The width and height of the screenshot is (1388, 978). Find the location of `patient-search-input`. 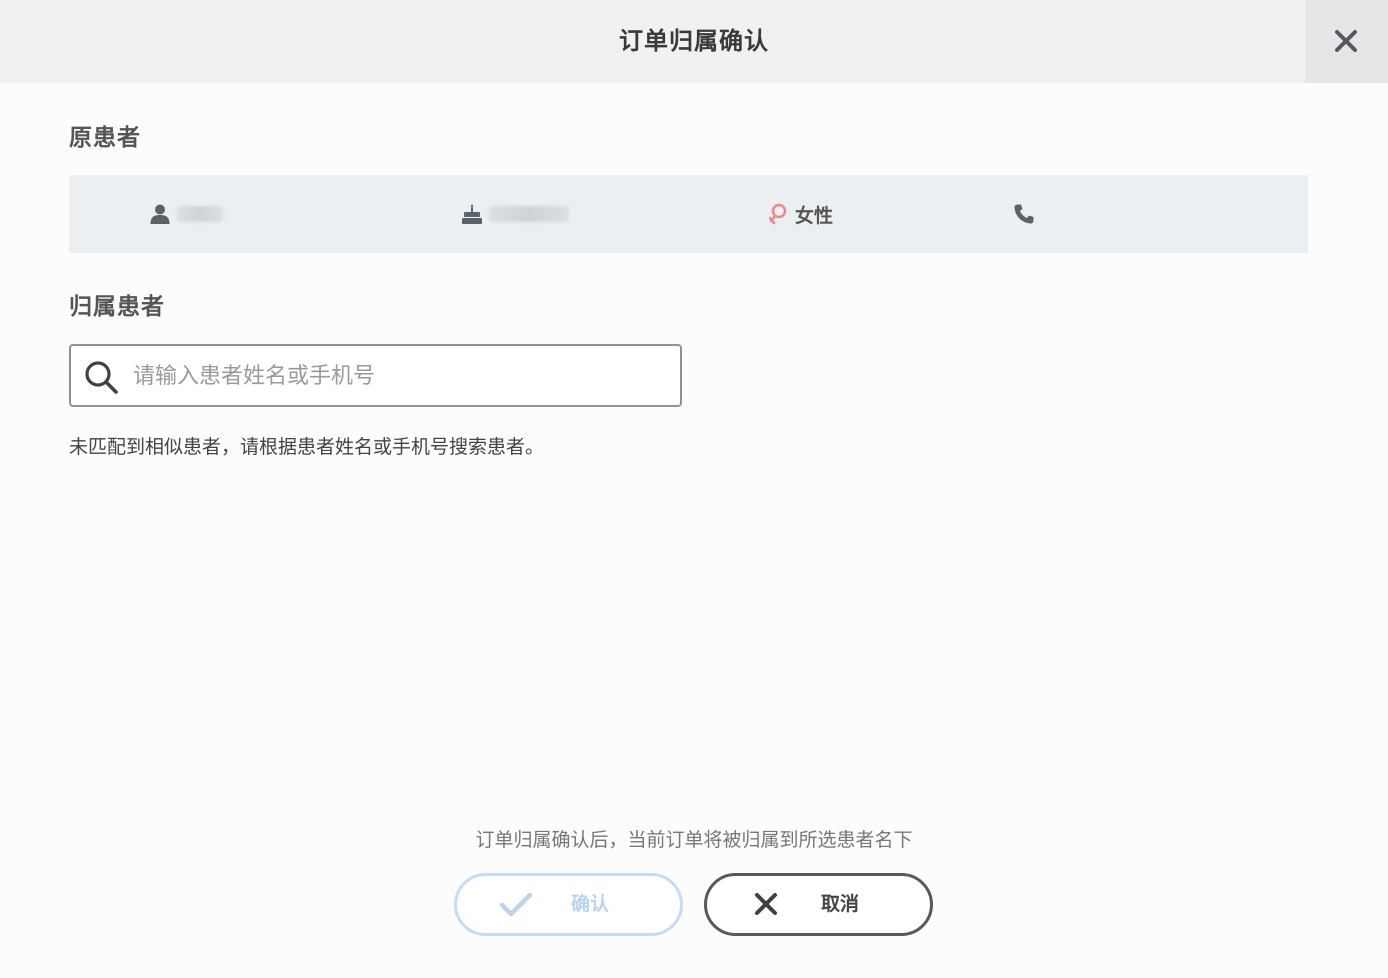

patient-search-input is located at coordinates (398, 376).